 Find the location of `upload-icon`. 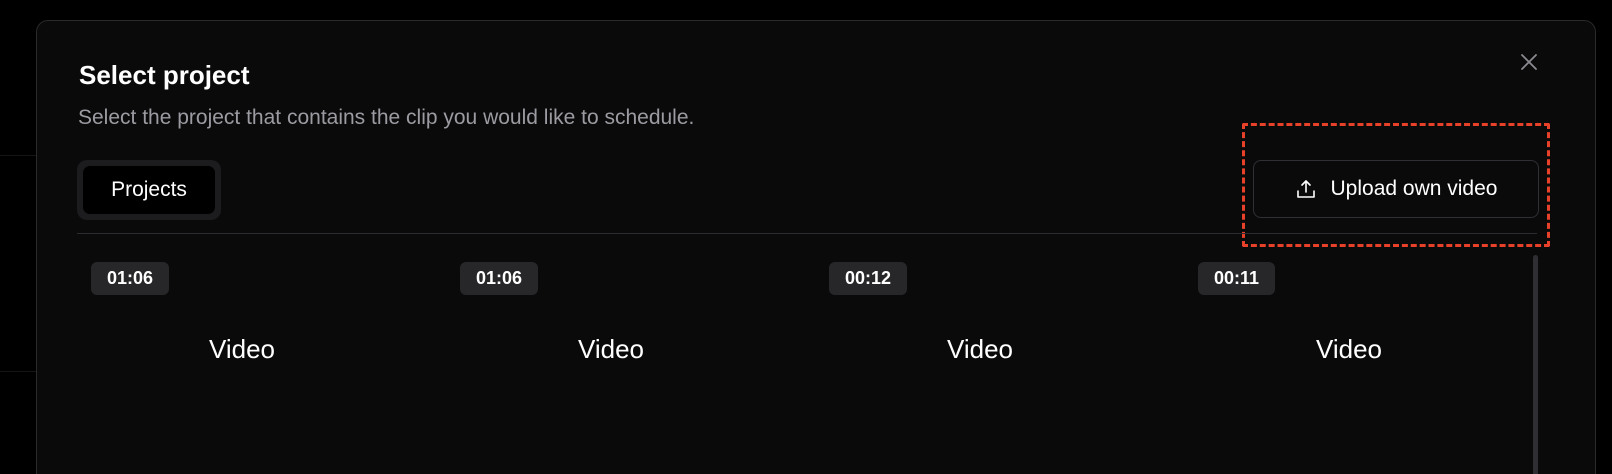

upload-icon is located at coordinates (1306, 189).